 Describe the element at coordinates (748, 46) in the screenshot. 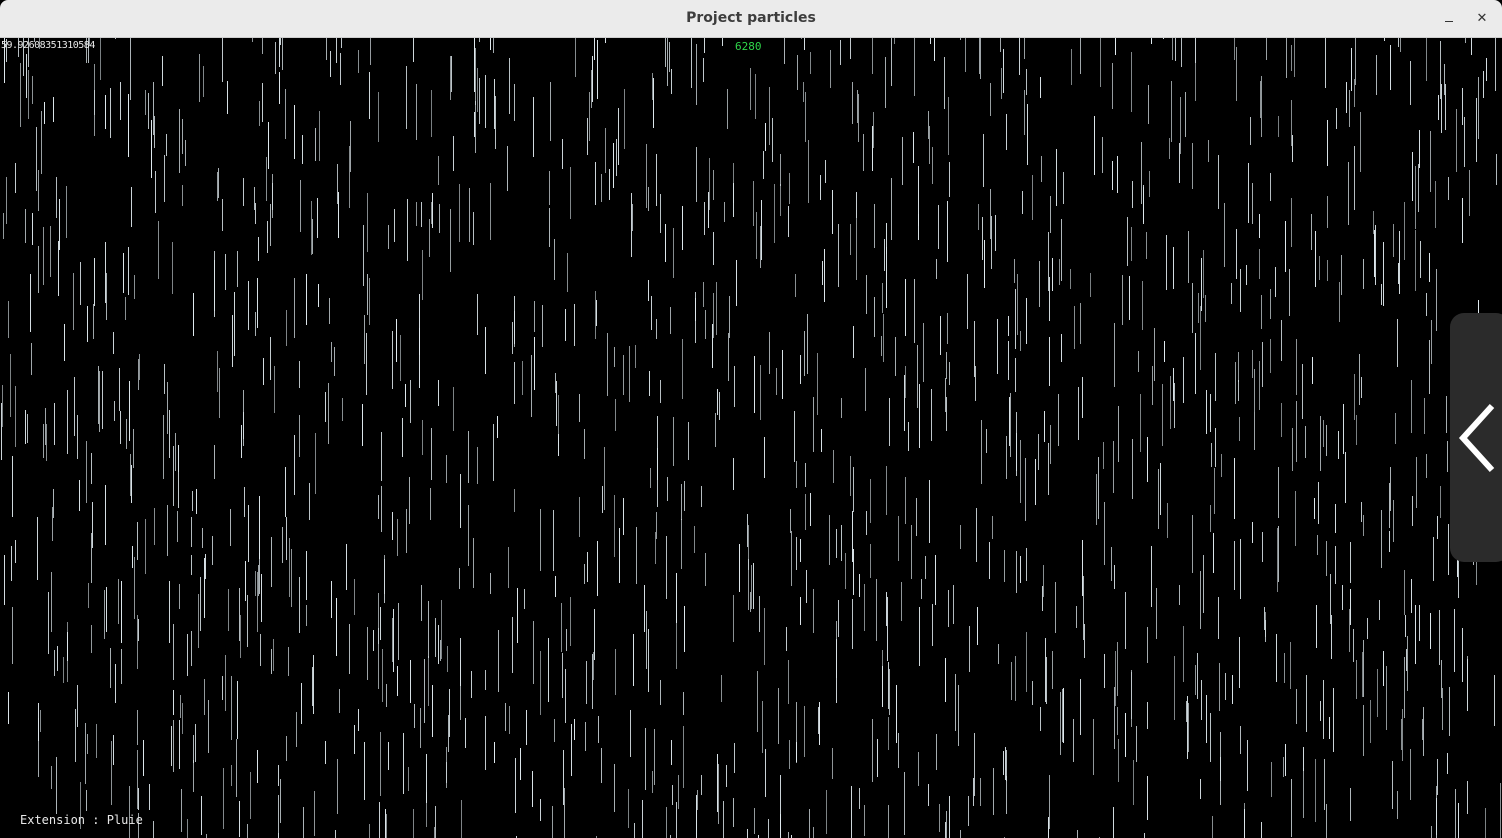

I see `particle-count: 6280` at that location.